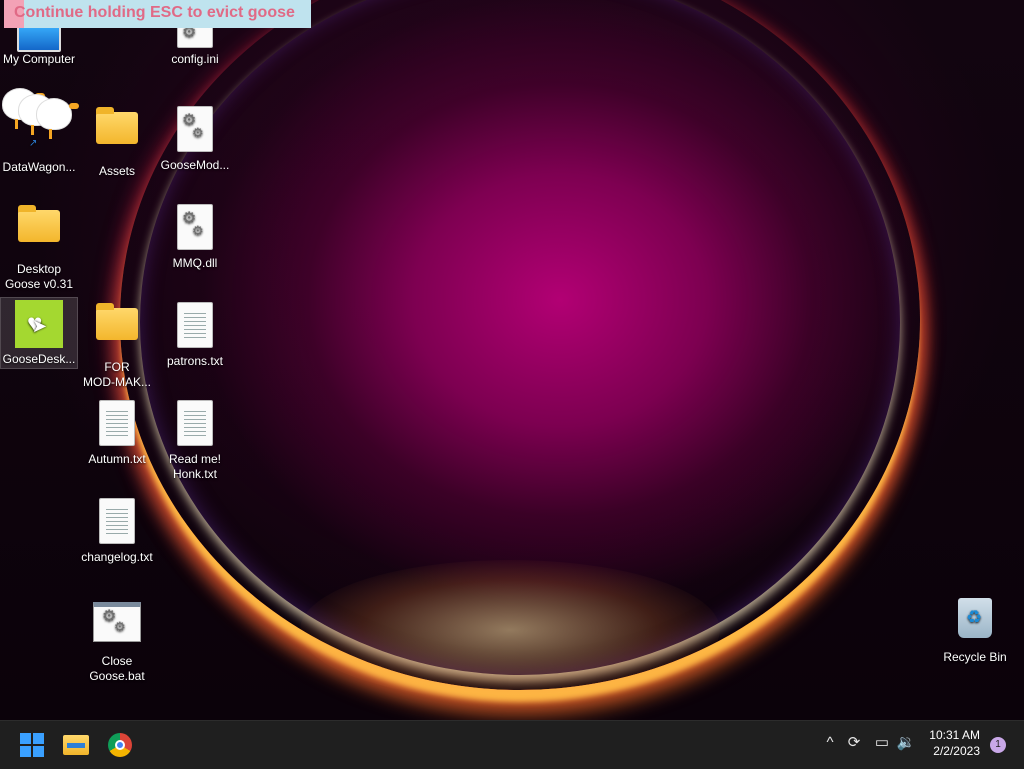 This screenshot has height=769, width=1024. I want to click on taskbar-clock: 10:31 AM 2/2/2023, so click(954, 743).